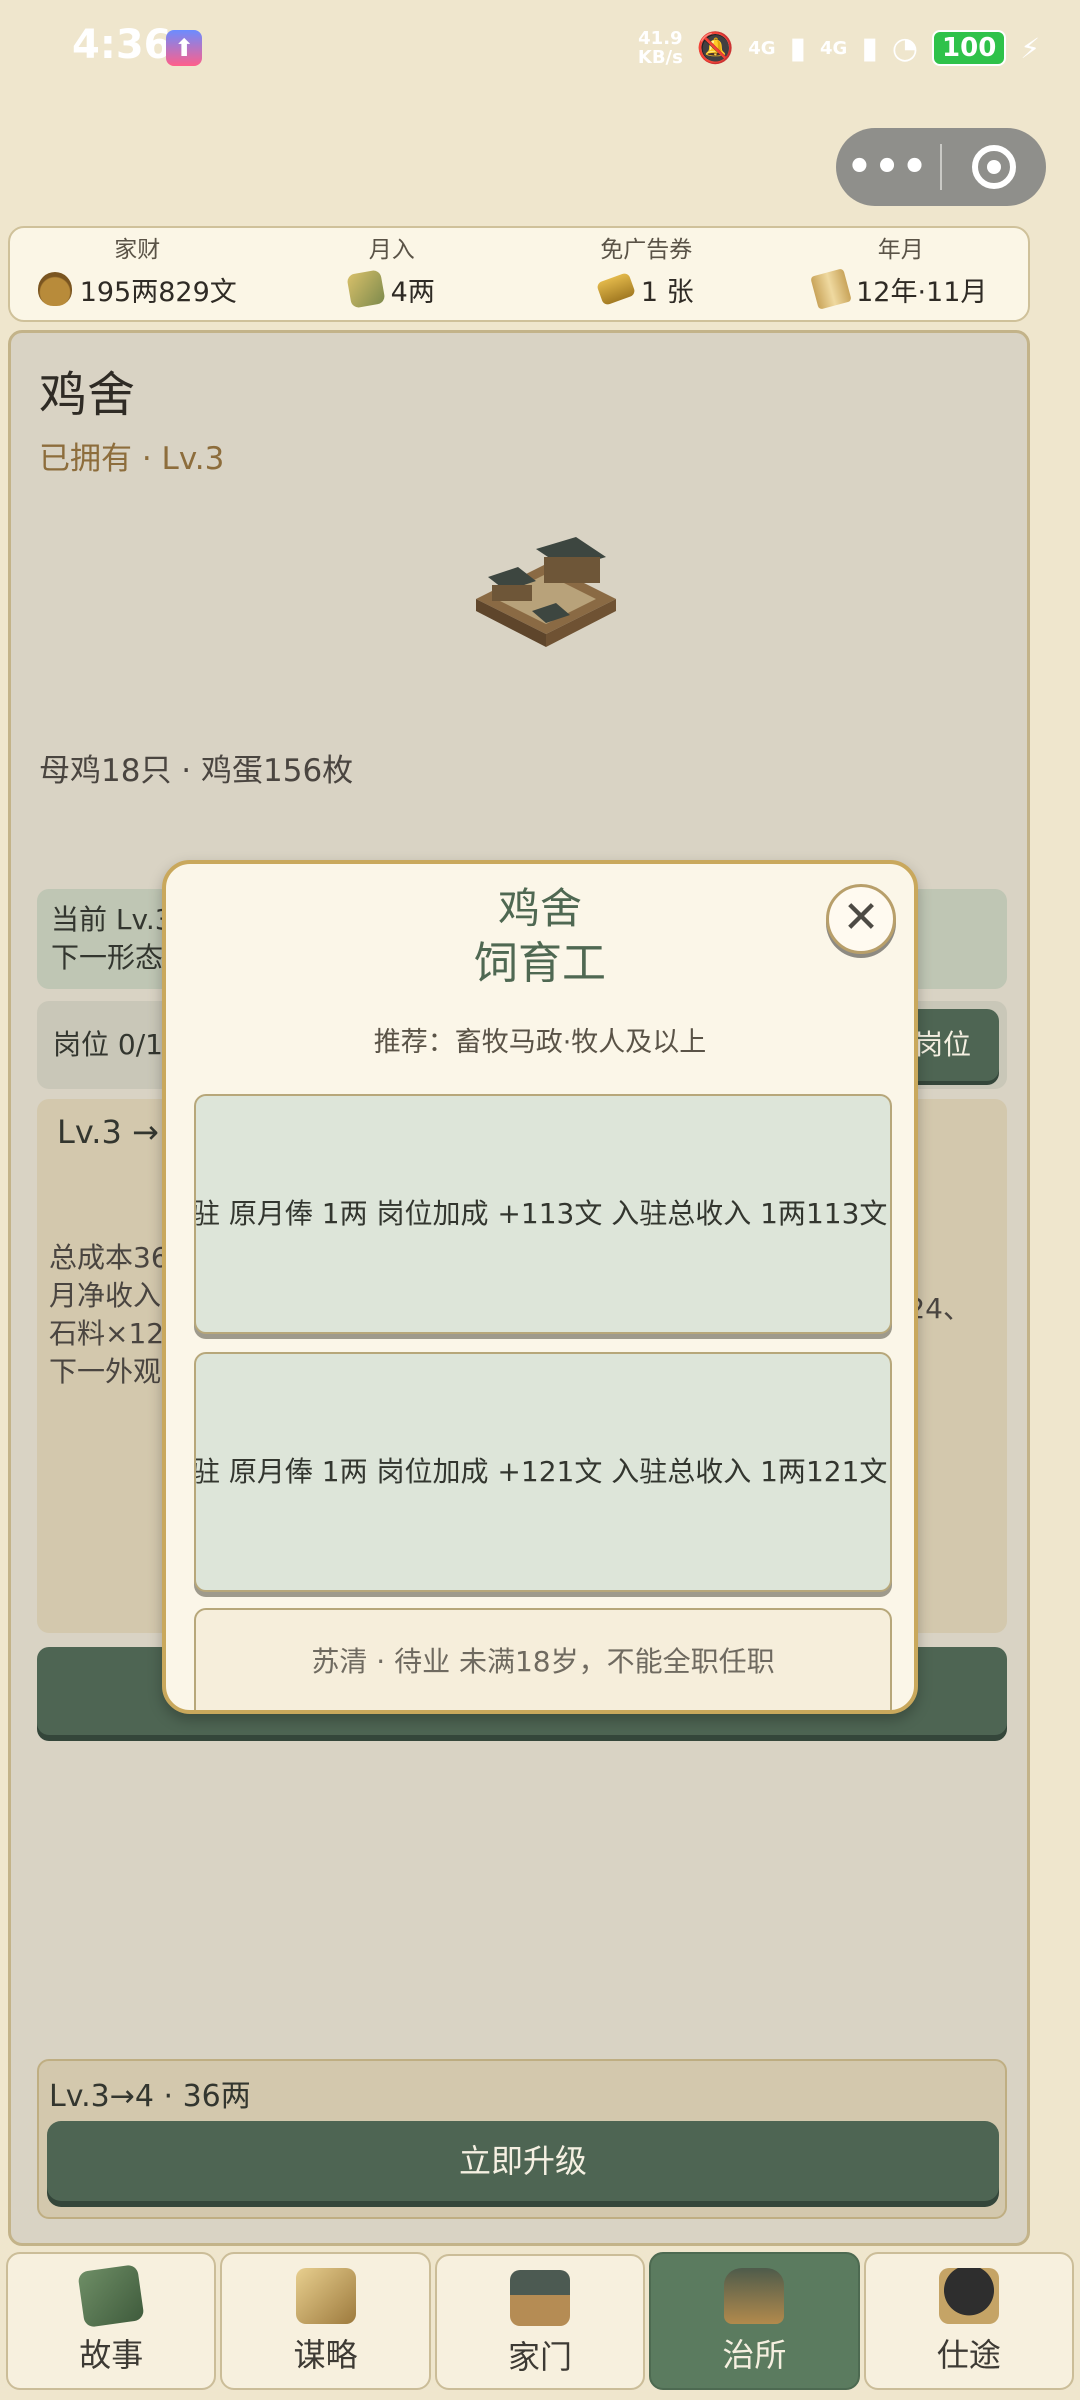  I want to click on coin-icon, so click(365, 289).